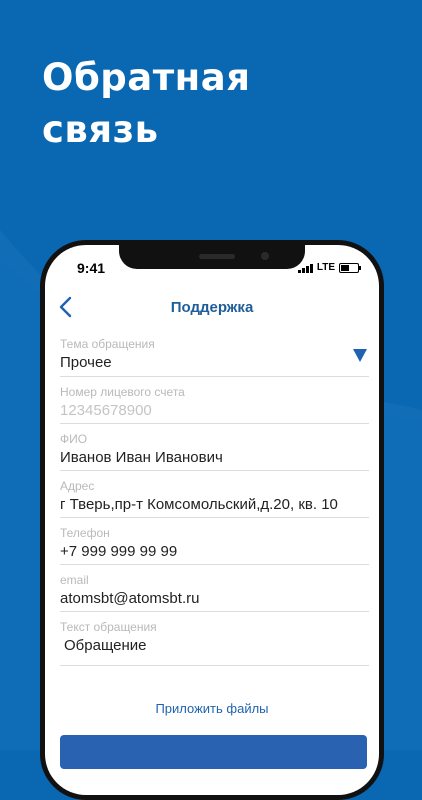 This screenshot has width=422, height=800. What do you see at coordinates (77, 486) in the screenshot?
I see `address-label: Адрес` at bounding box center [77, 486].